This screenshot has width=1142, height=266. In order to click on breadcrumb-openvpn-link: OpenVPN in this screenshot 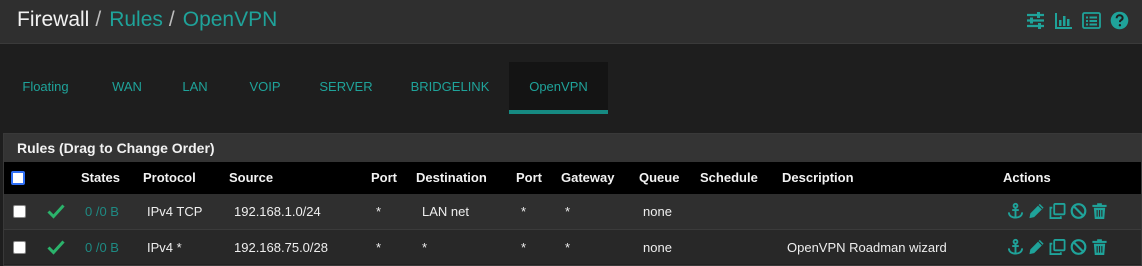, I will do `click(230, 19)`.